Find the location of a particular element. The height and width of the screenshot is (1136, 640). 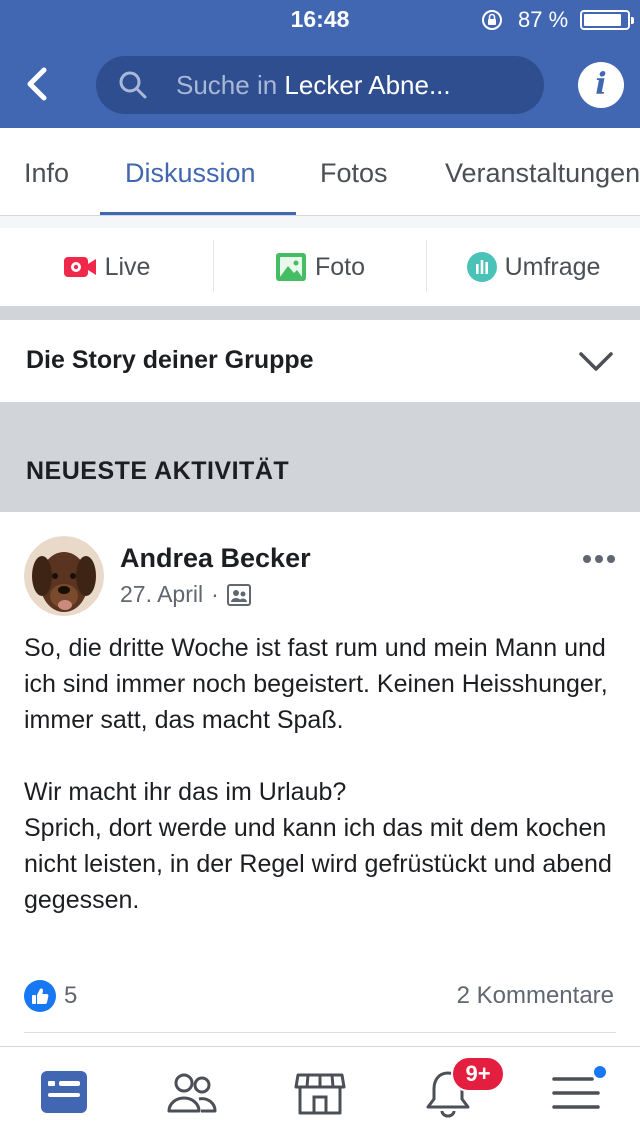

live-video-icon is located at coordinates (79, 267).